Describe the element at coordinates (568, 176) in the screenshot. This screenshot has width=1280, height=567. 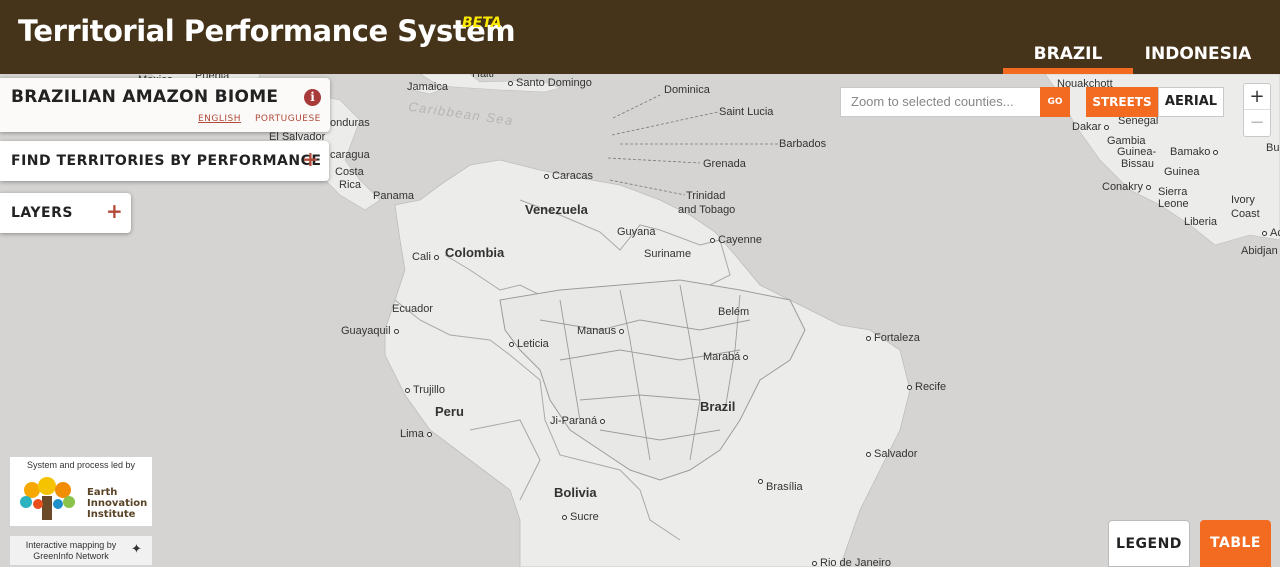
I see `label-caracas: Caracas` at that location.